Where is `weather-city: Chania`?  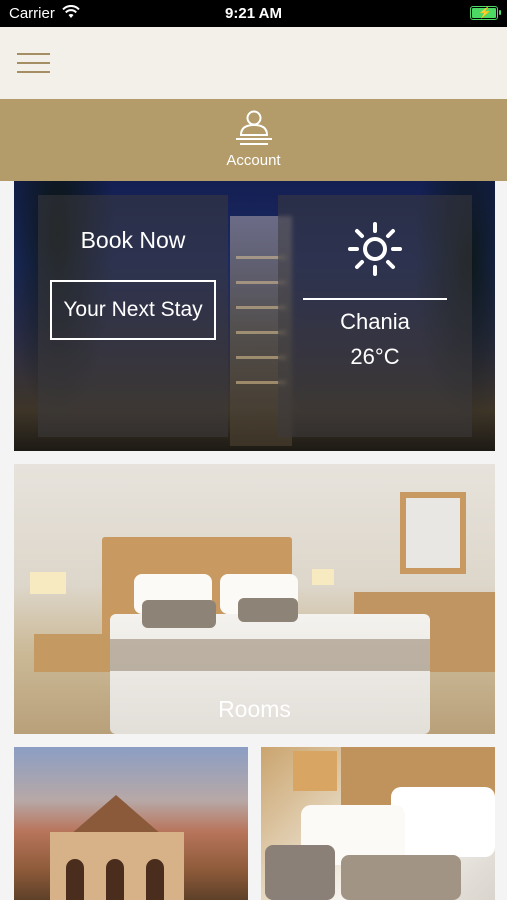
weather-city: Chania is located at coordinates (375, 321).